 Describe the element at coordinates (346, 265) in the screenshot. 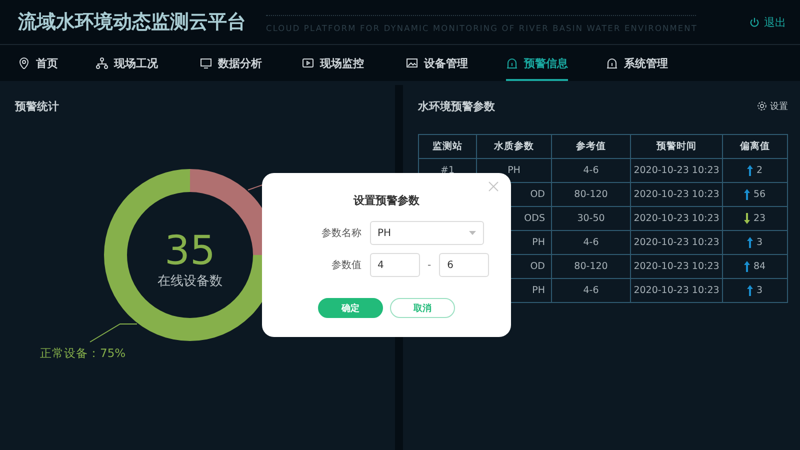

I see `field-label: 参数值` at that location.